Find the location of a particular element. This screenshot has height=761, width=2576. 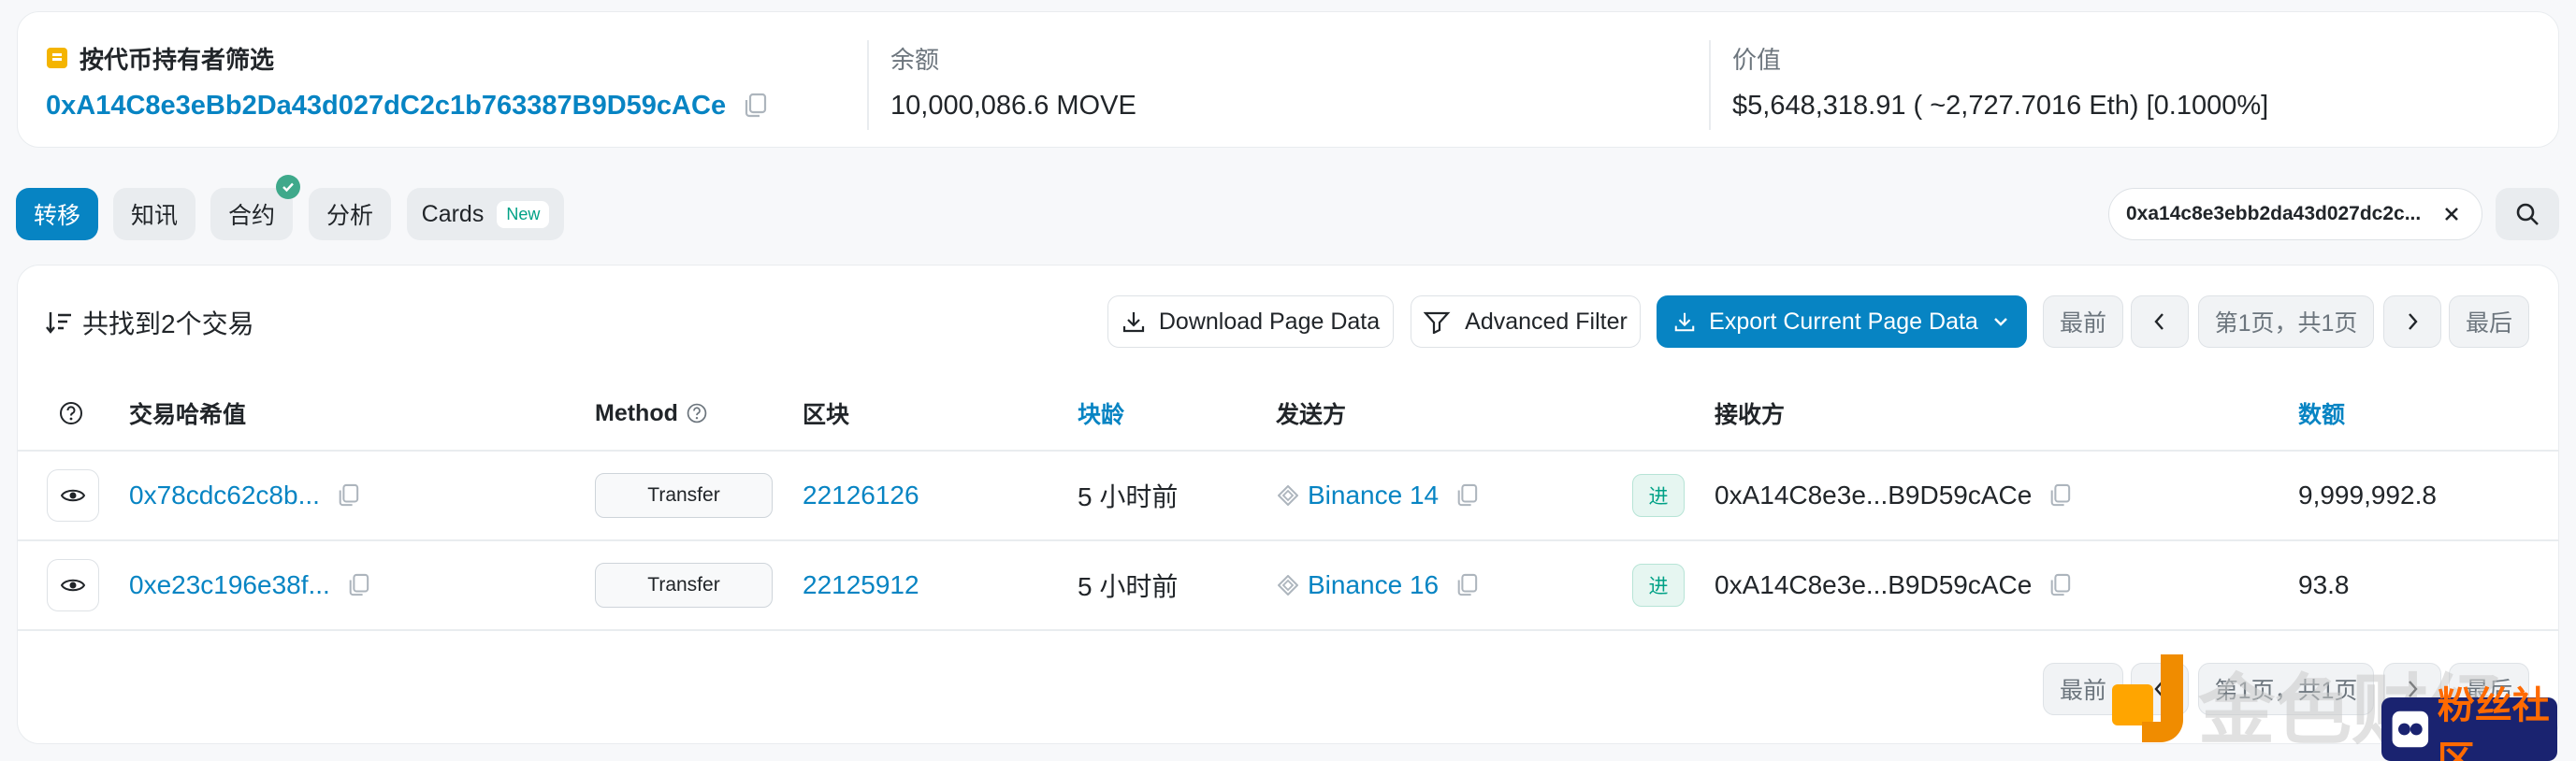

help-icon-header is located at coordinates (71, 413).